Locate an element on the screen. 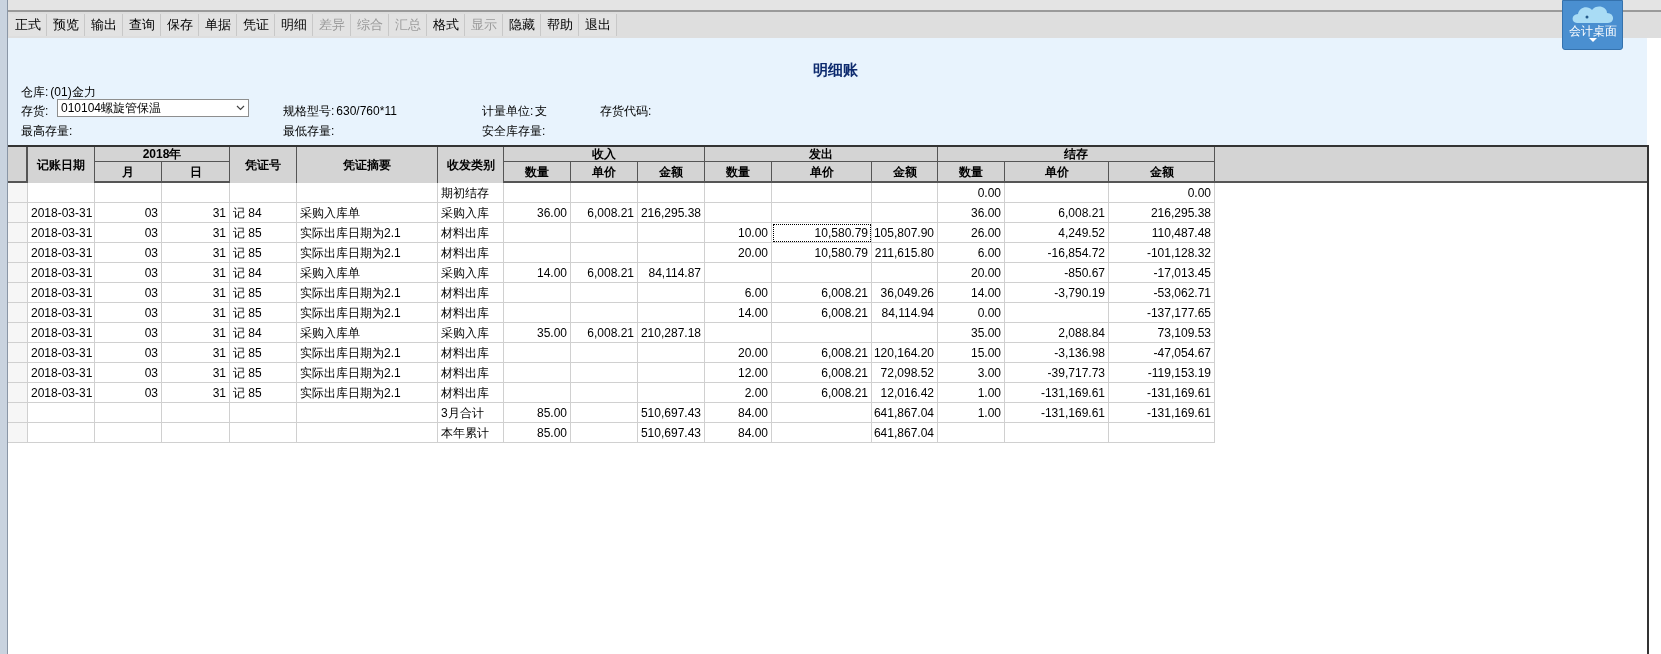  table-cell: 3月合计 is located at coordinates (471, 413).